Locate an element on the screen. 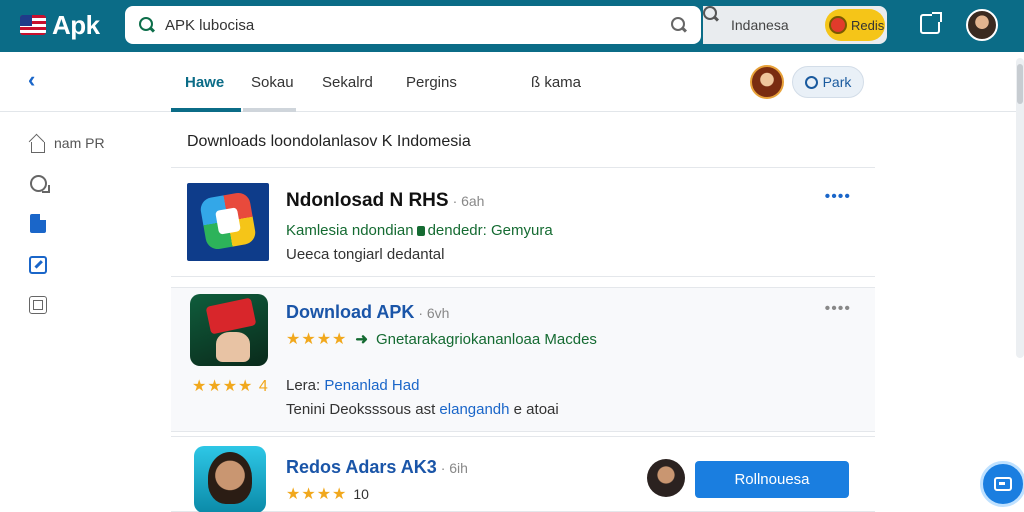  subtitle-part-a: Kamlesia ndondian is located at coordinates (350, 230).